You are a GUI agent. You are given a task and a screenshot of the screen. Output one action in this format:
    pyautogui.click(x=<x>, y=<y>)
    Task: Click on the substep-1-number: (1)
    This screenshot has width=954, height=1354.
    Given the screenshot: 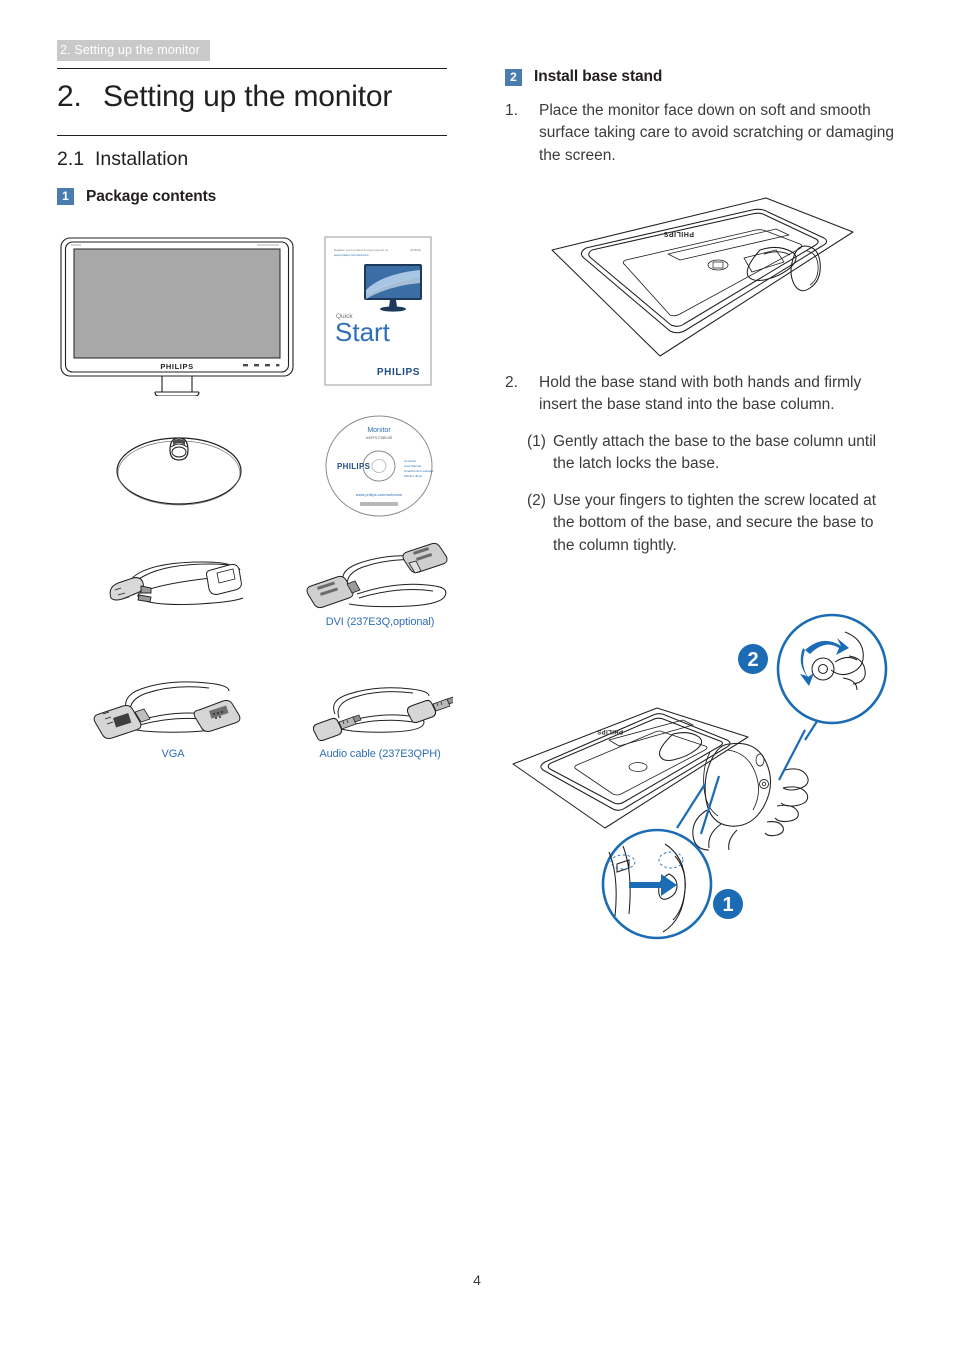 What is the action you would take?
    pyautogui.click(x=536, y=441)
    